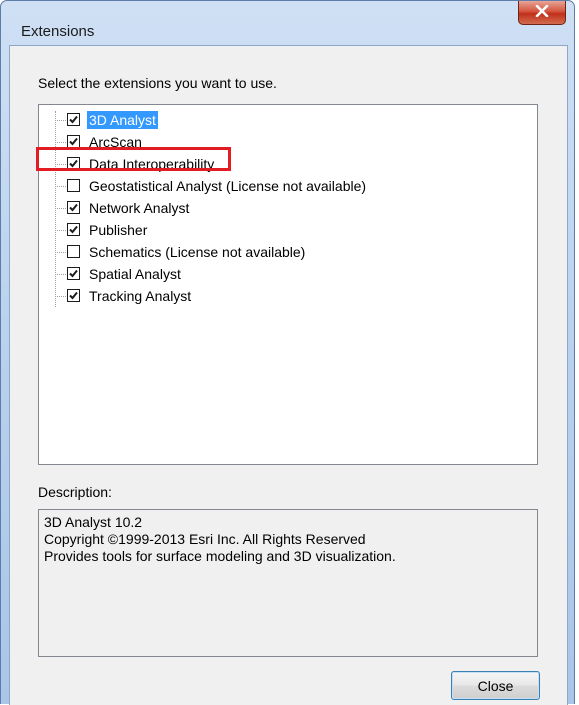 This screenshot has width=579, height=705. What do you see at coordinates (287, 23) in the screenshot?
I see `title-bar: Extensions` at bounding box center [287, 23].